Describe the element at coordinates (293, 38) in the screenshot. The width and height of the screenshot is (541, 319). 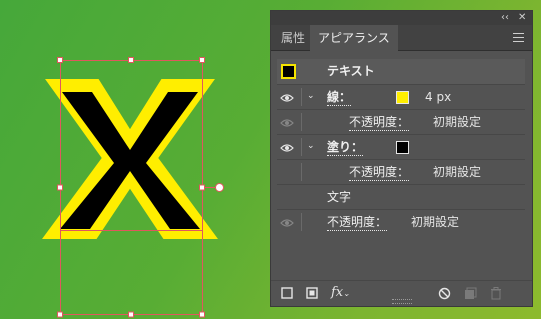
I see `tab-attributes: 属性` at that location.